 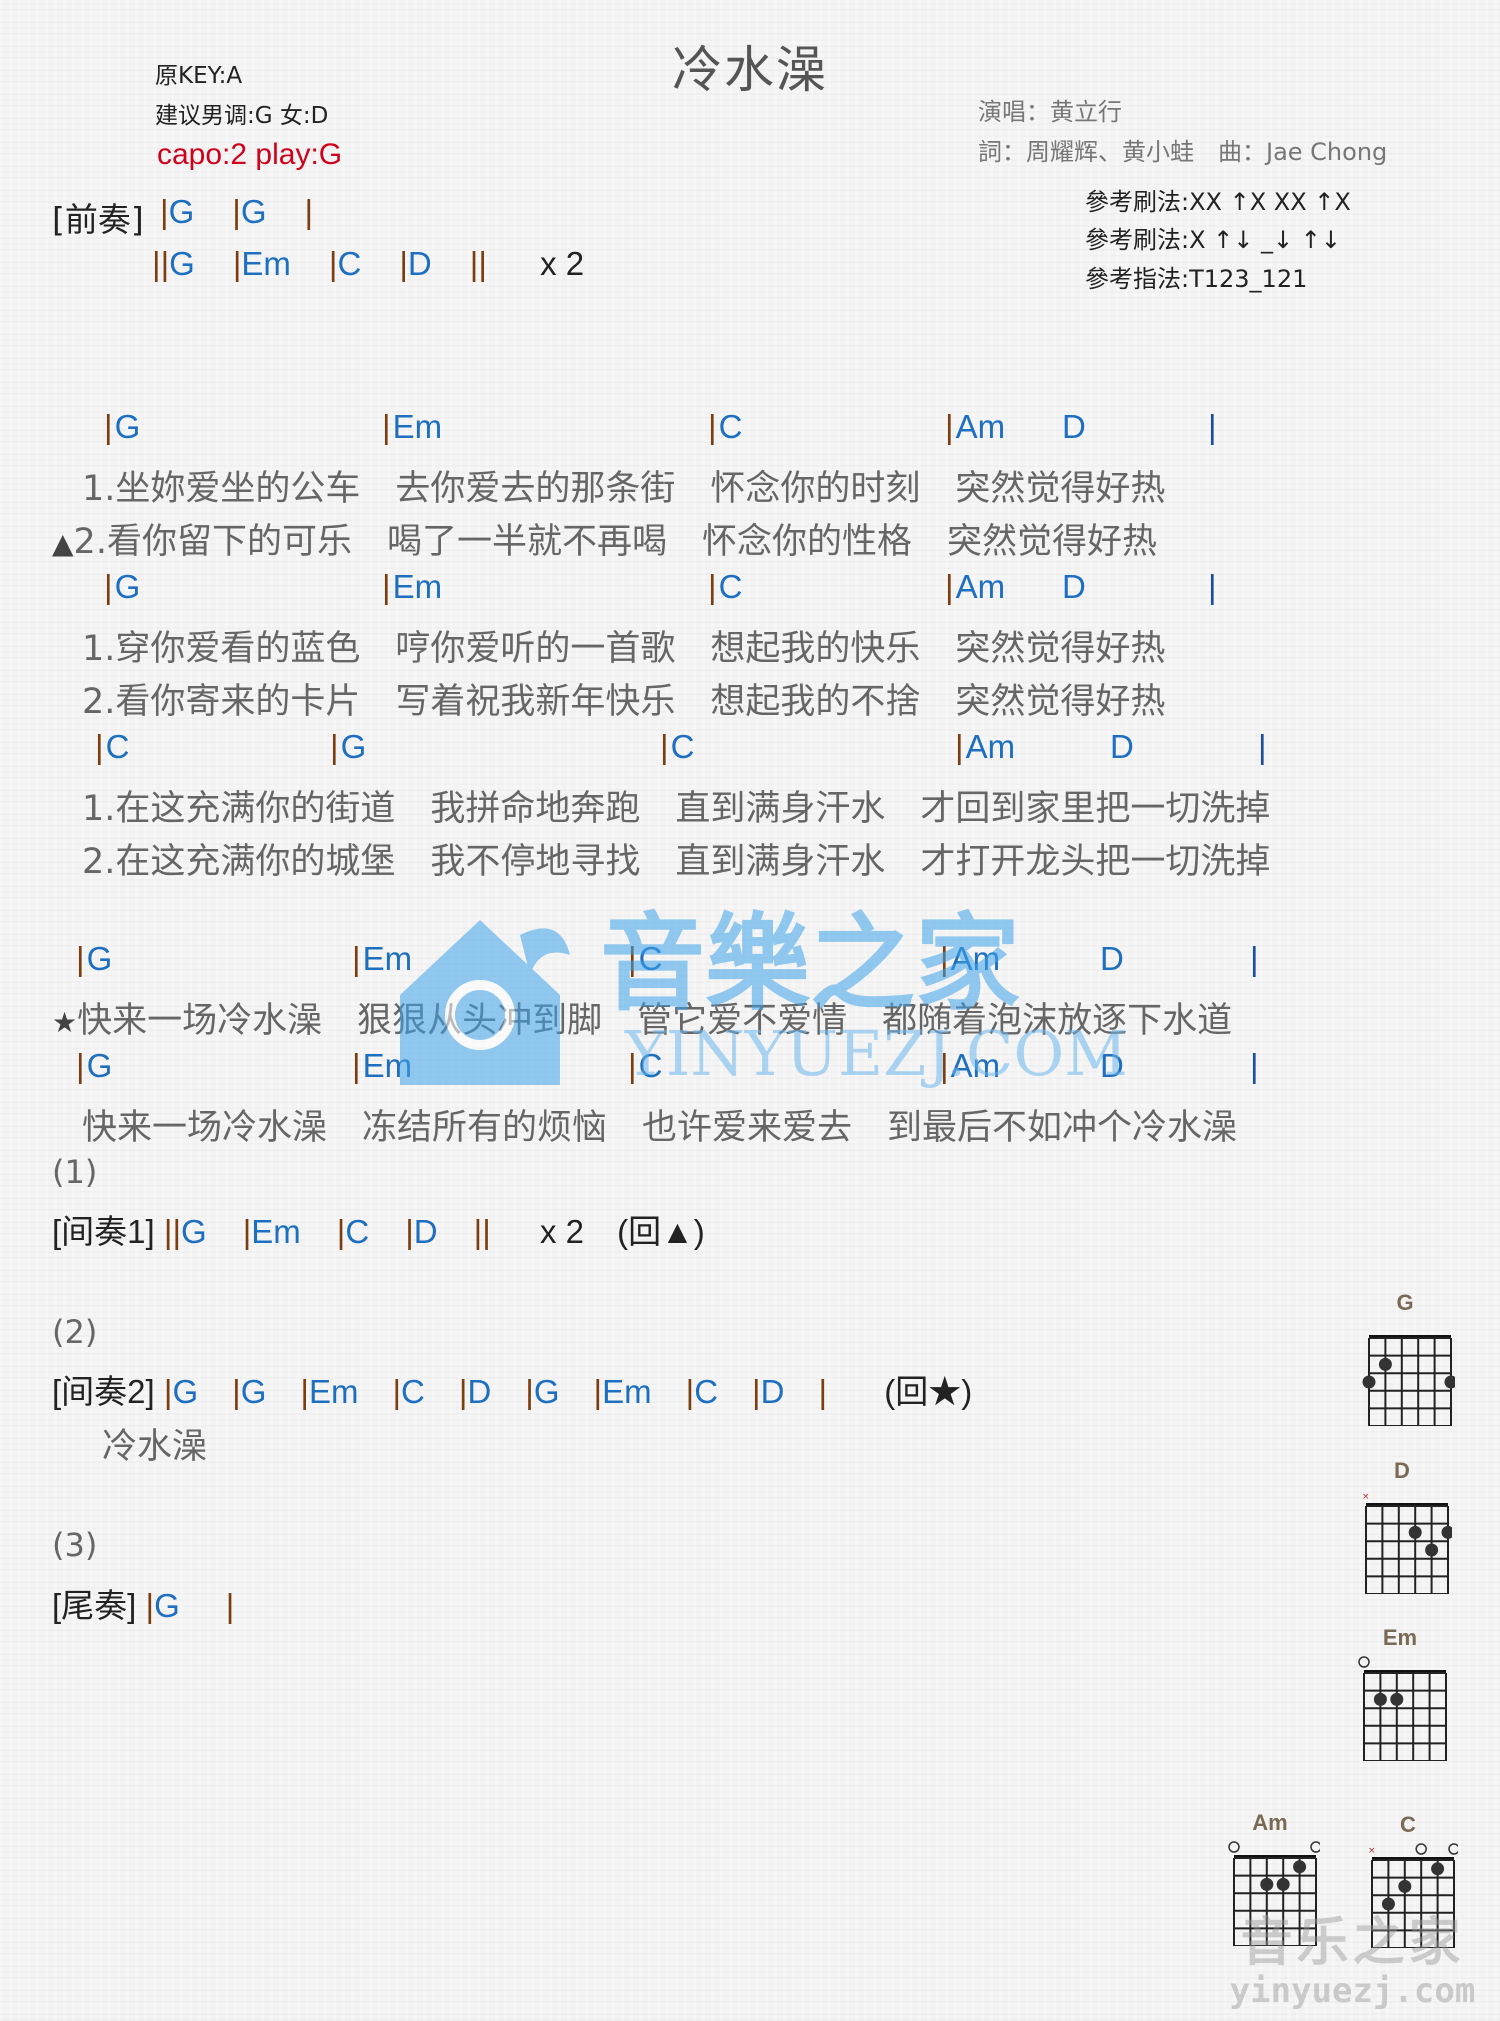 What do you see at coordinates (661, 1231) in the screenshot?
I see `interlude1-note: (回▲)` at bounding box center [661, 1231].